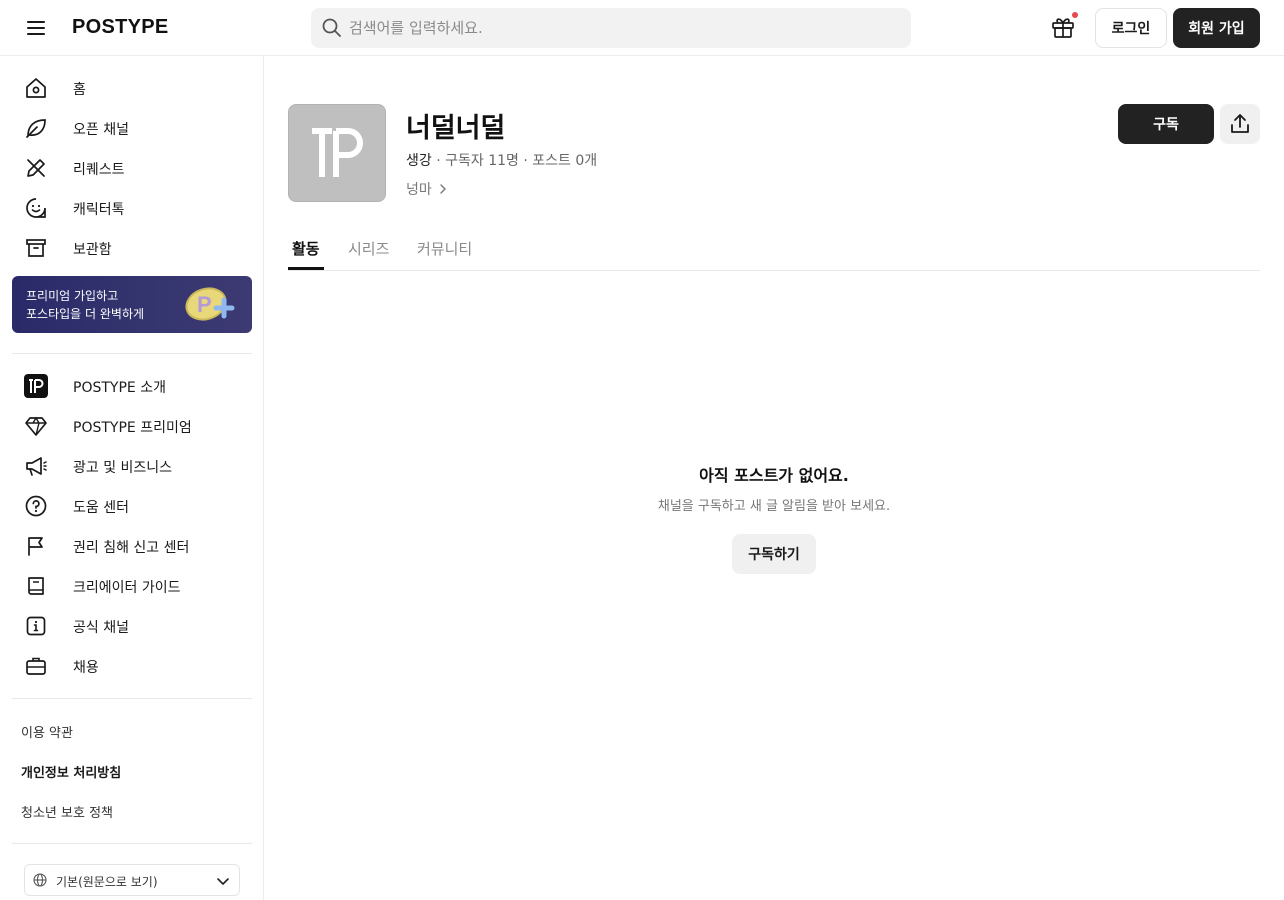  I want to click on postype-logo: POSTYPE, so click(120, 27).